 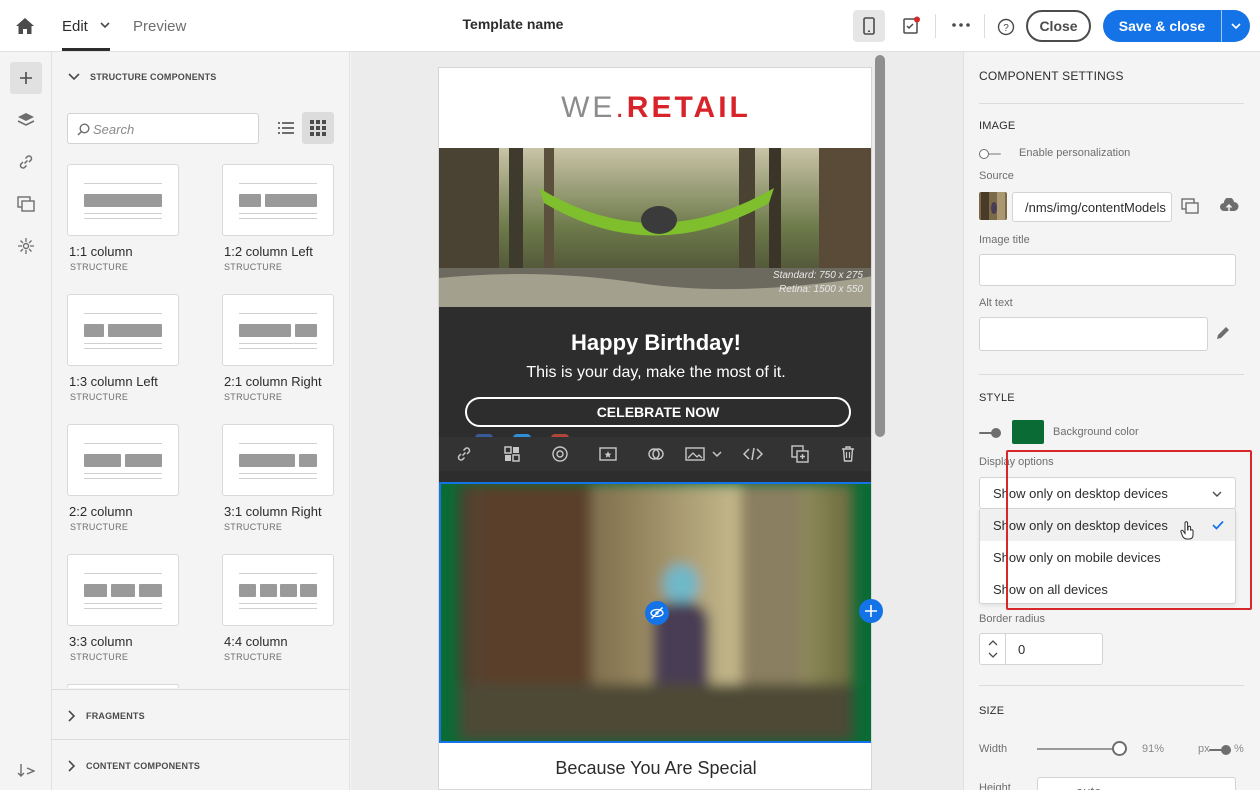 I want to click on close-button: Close, so click(x=1058, y=26).